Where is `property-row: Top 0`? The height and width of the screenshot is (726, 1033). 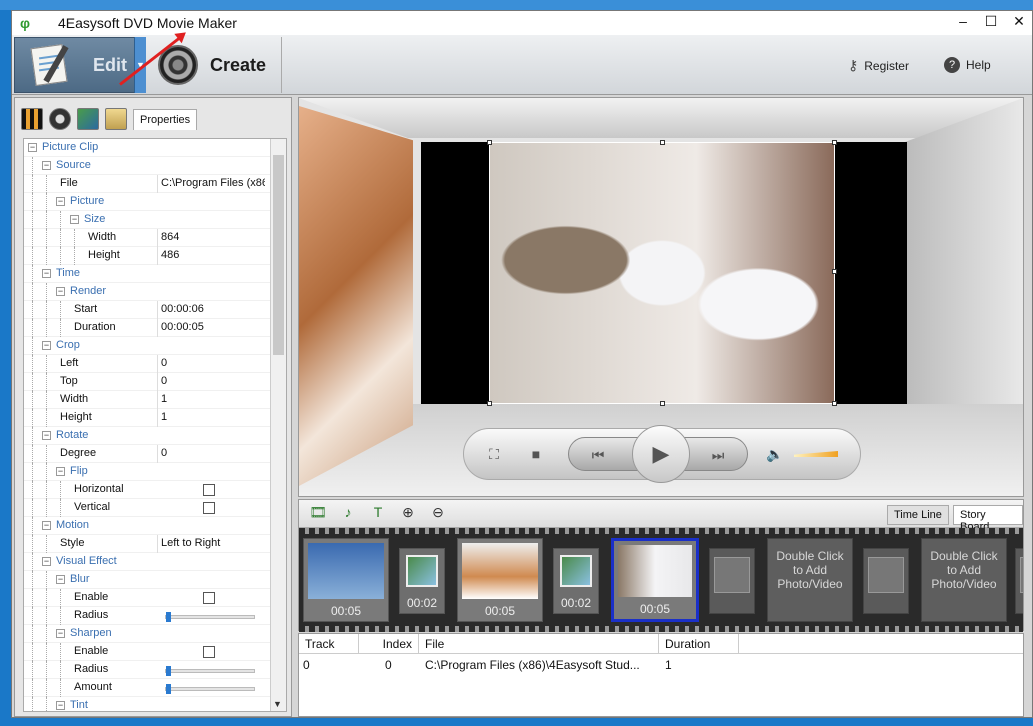
property-row: Top 0 is located at coordinates (155, 382).